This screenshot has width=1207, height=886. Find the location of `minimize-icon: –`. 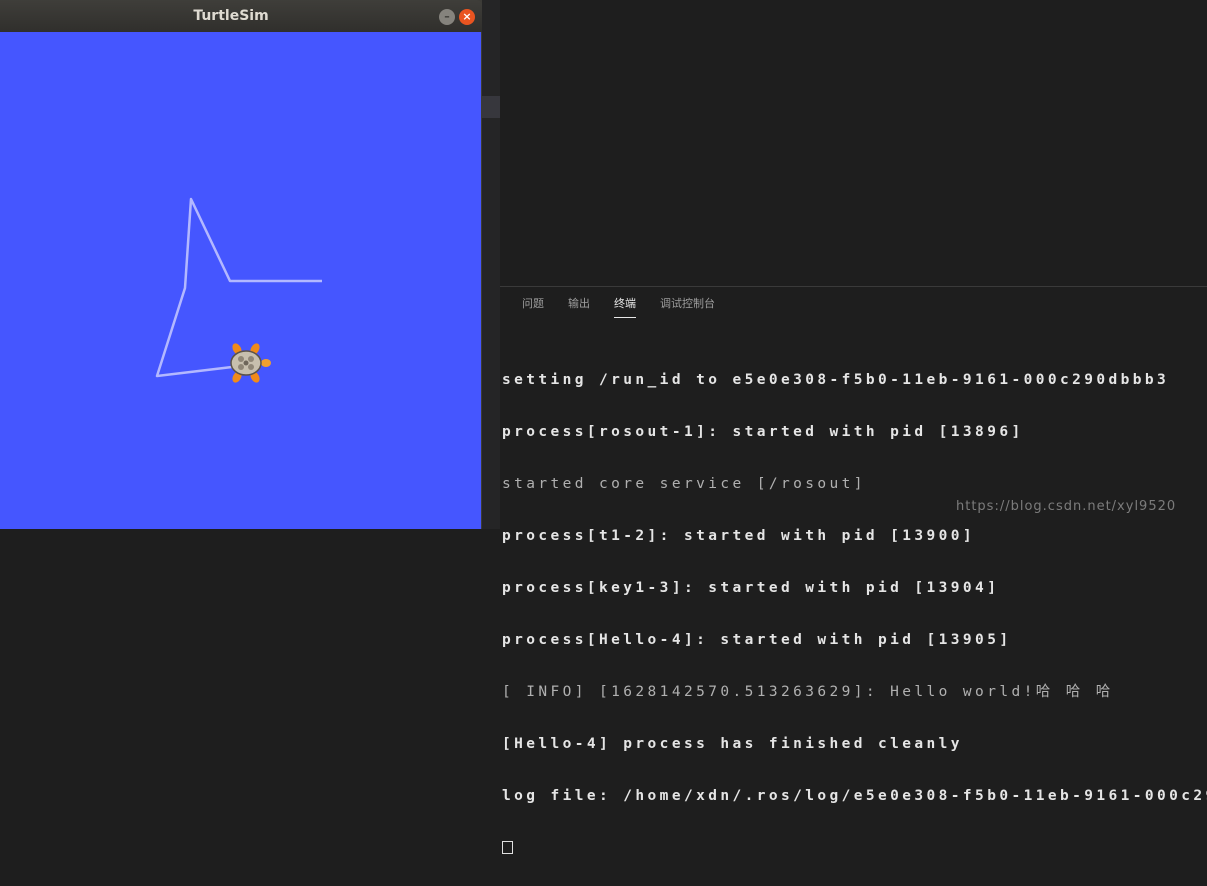

minimize-icon: – is located at coordinates (447, 16).